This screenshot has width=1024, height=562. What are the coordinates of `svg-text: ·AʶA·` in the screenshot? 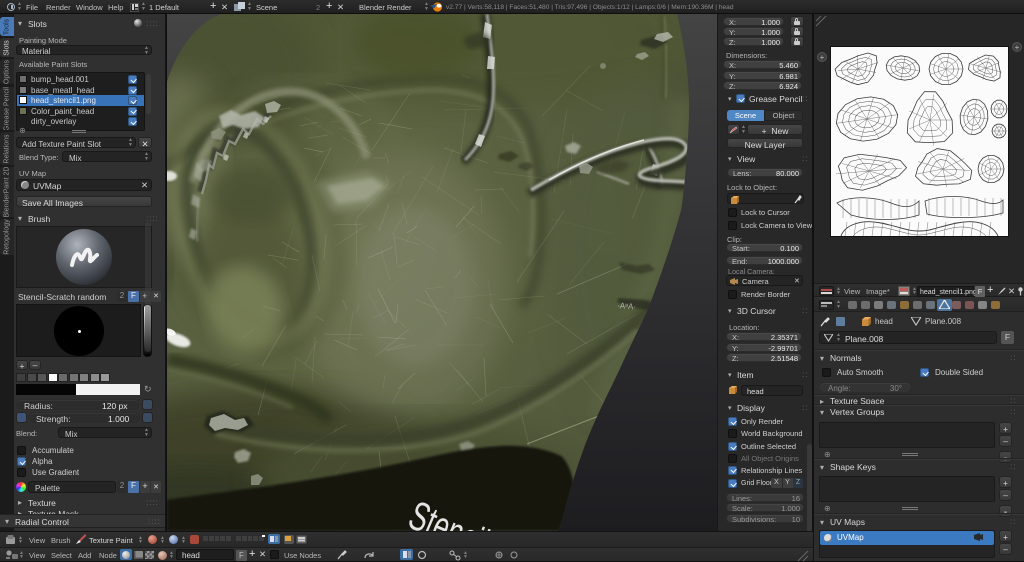 It's located at (627, 306).